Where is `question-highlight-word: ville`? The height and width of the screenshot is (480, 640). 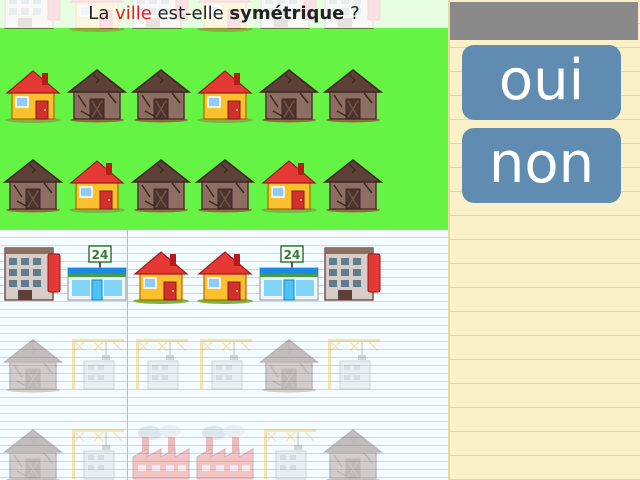 question-highlight-word: ville is located at coordinates (133, 13).